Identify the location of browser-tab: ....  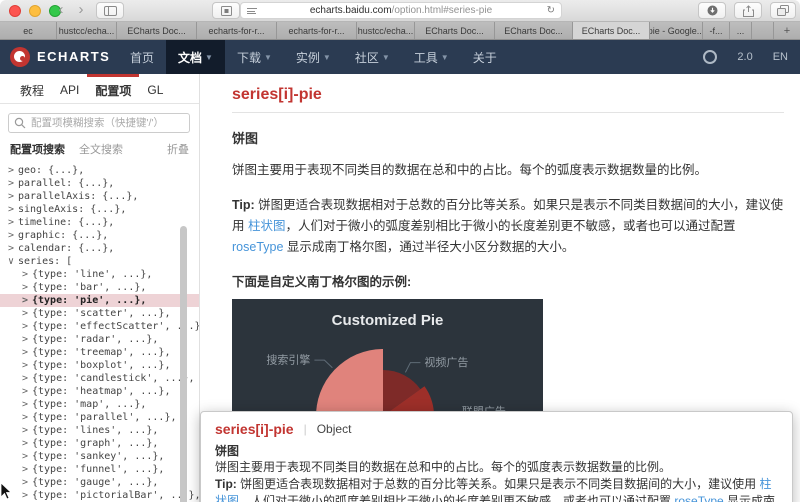
(741, 30).